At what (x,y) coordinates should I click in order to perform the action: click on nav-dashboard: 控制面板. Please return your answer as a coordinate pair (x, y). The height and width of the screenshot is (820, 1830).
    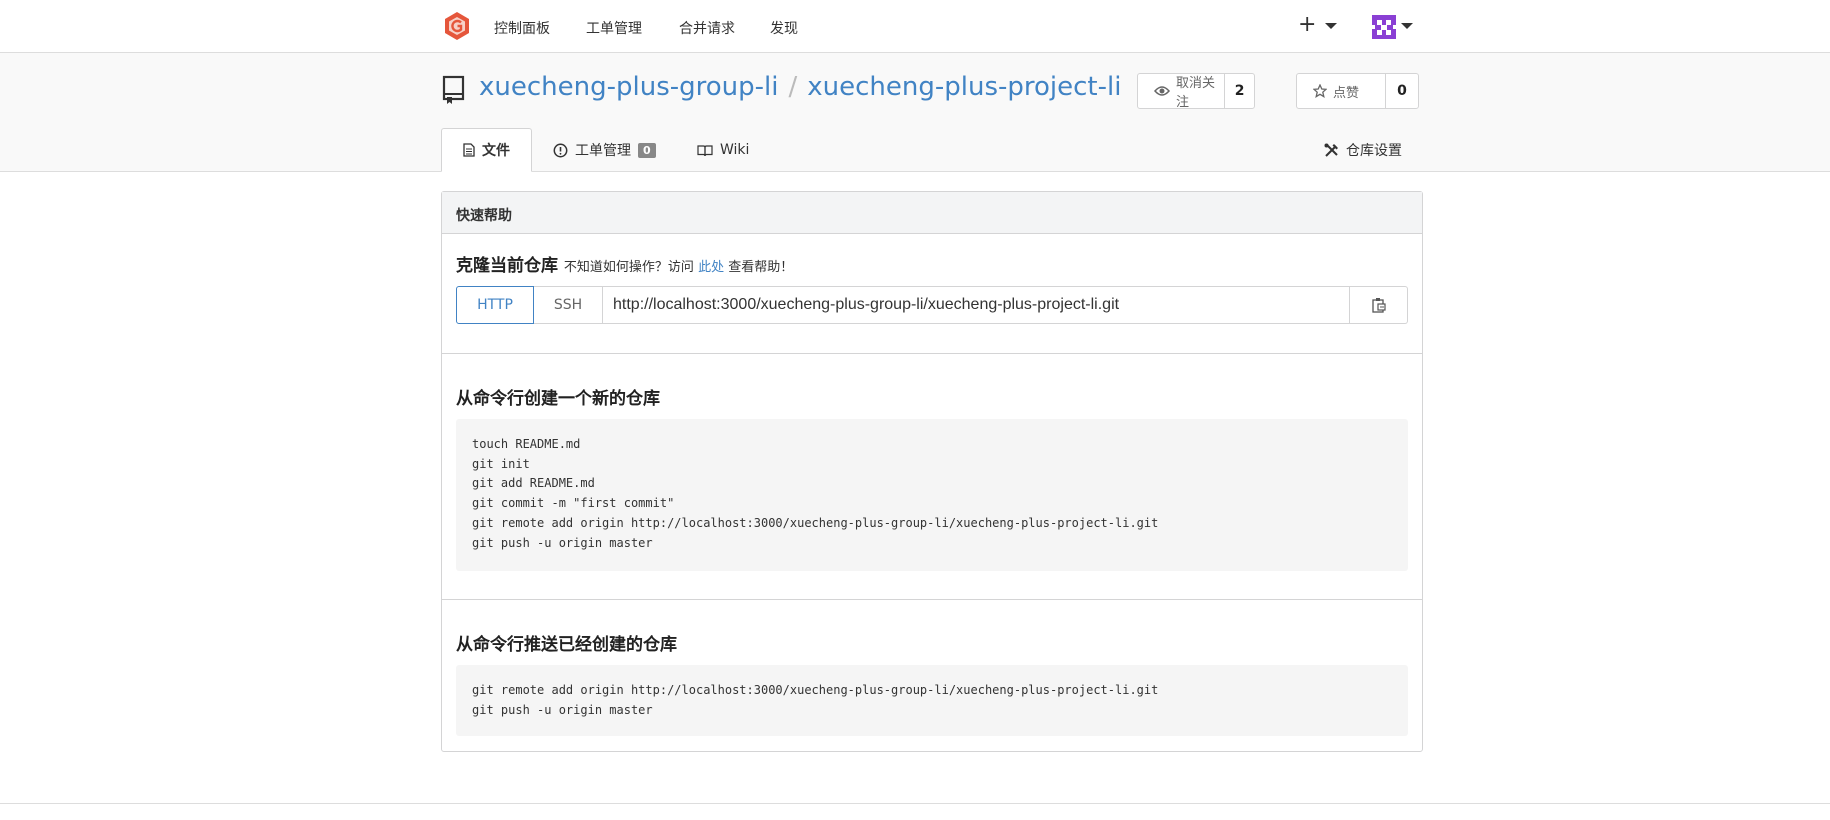
    Looking at the image, I should click on (522, 28).